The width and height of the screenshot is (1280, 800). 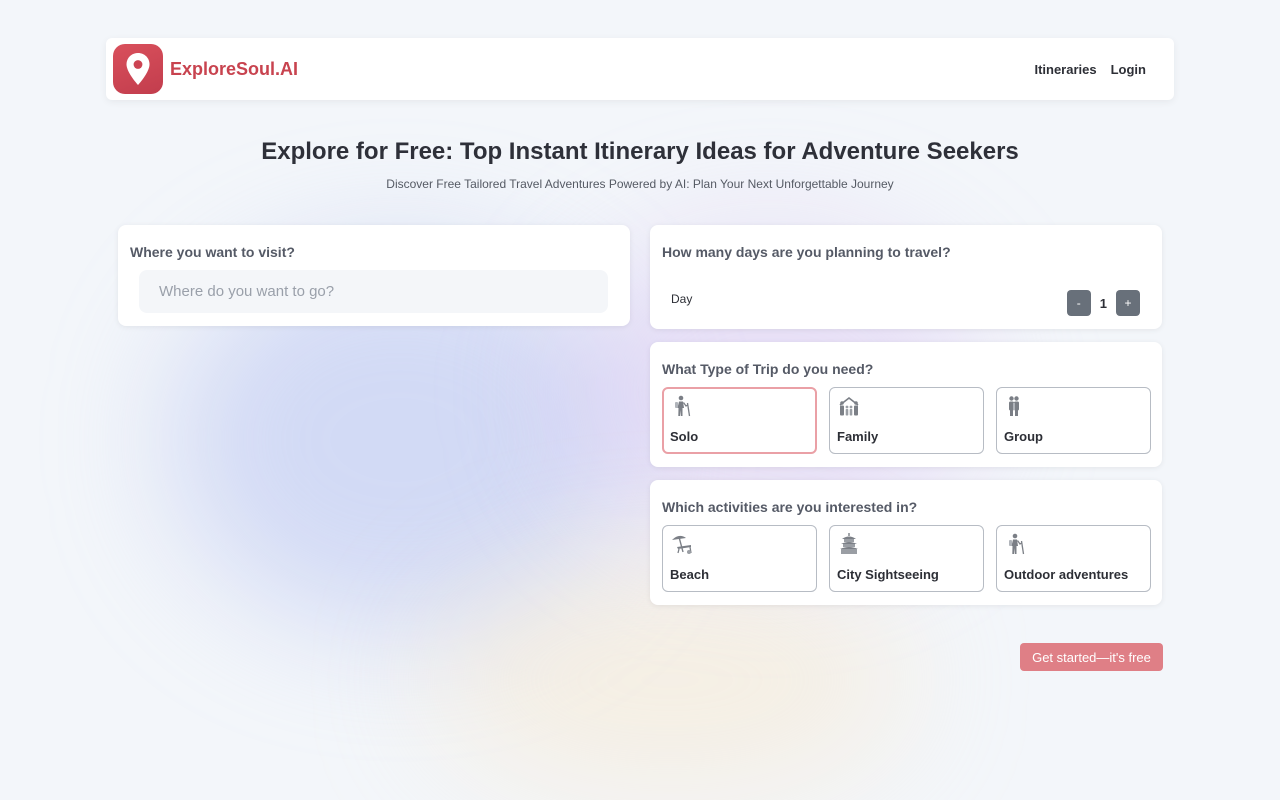 I want to click on activity-option-outdoor-adventures: Outdoor adventures, so click(x=1073, y=558).